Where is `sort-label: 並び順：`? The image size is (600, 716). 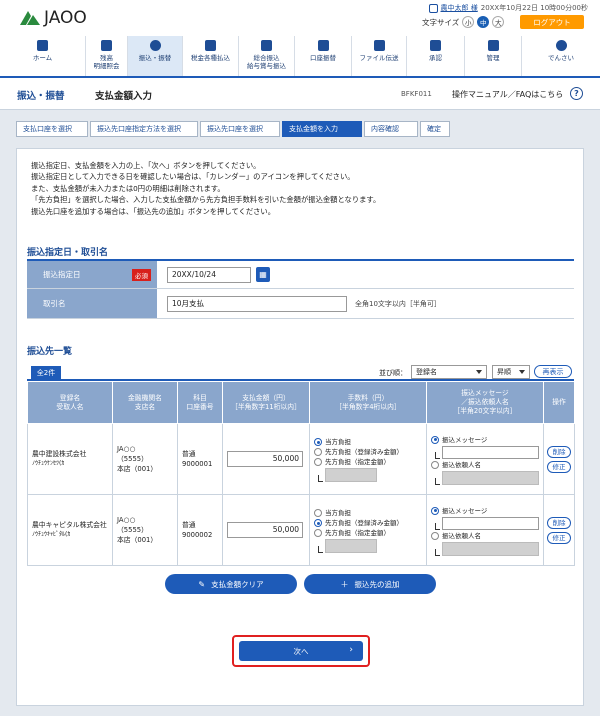
sort-label: 並び順： is located at coordinates (393, 373).